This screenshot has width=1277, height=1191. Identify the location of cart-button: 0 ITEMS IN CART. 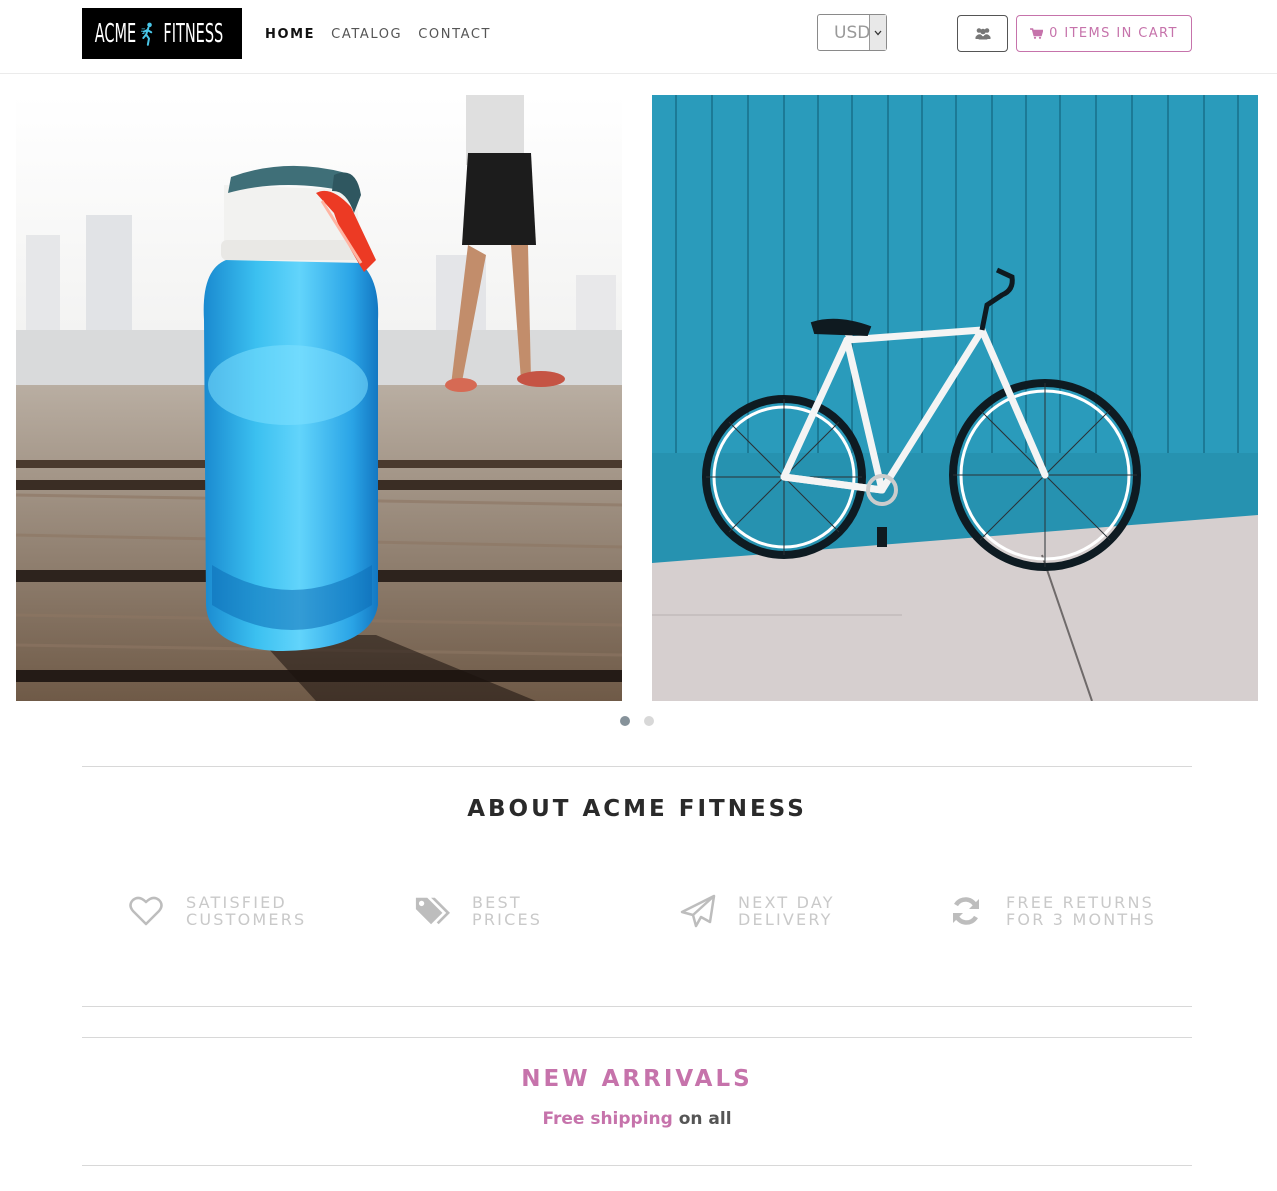
(1104, 33).